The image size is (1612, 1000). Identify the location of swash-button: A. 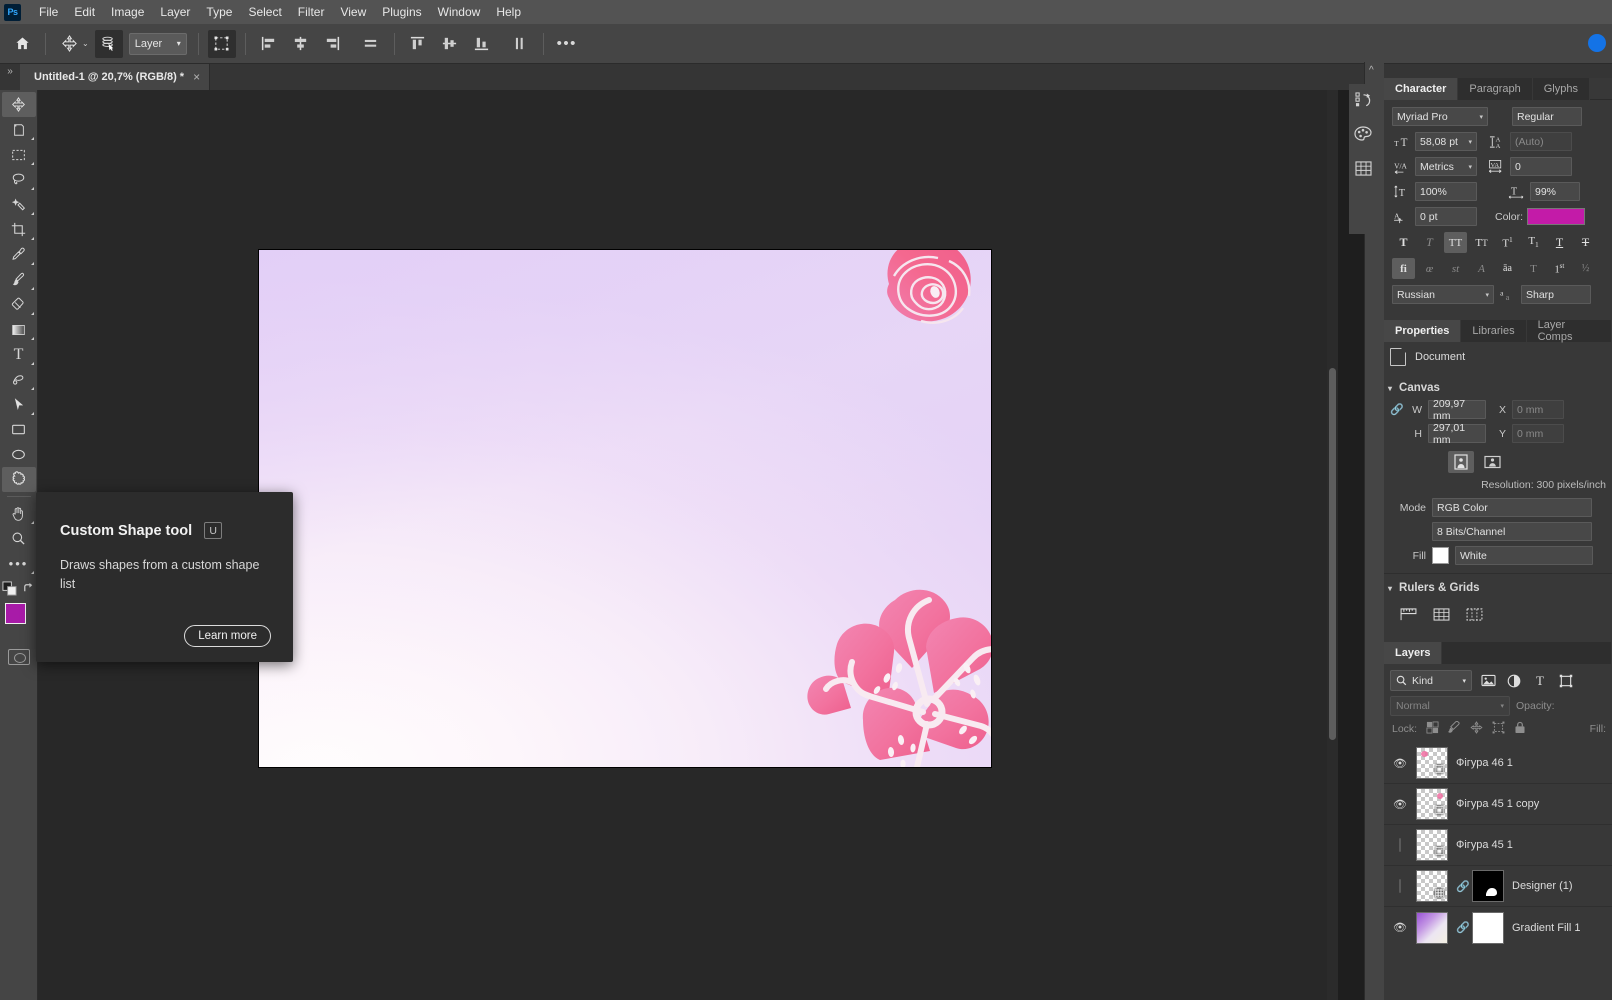
(1481, 268).